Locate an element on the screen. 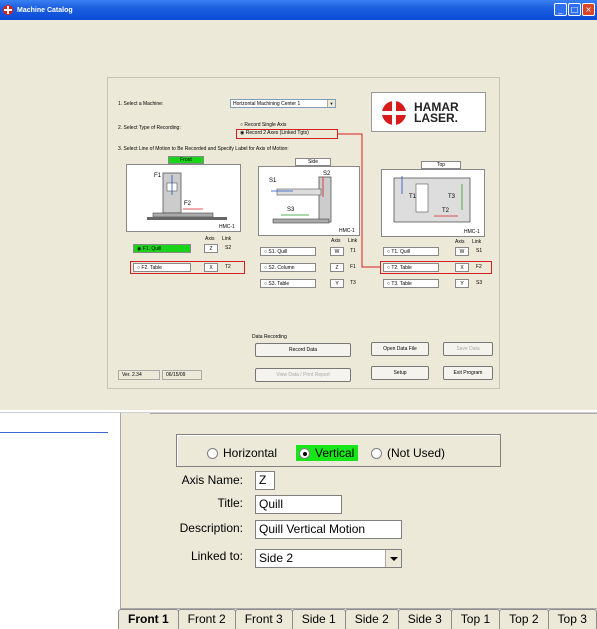  tab-side-2: Side 2 is located at coordinates (371, 619).